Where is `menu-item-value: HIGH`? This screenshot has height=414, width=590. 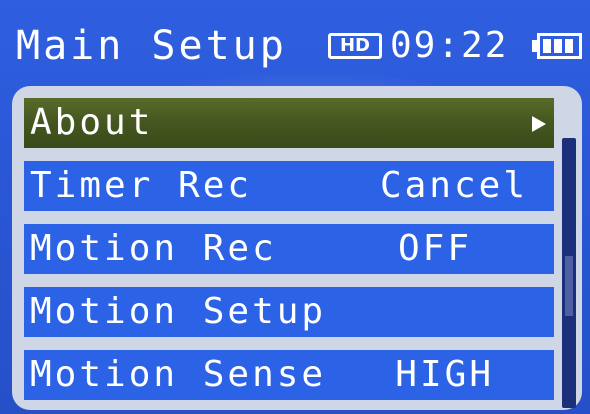 menu-item-value: HIGH is located at coordinates (444, 374).